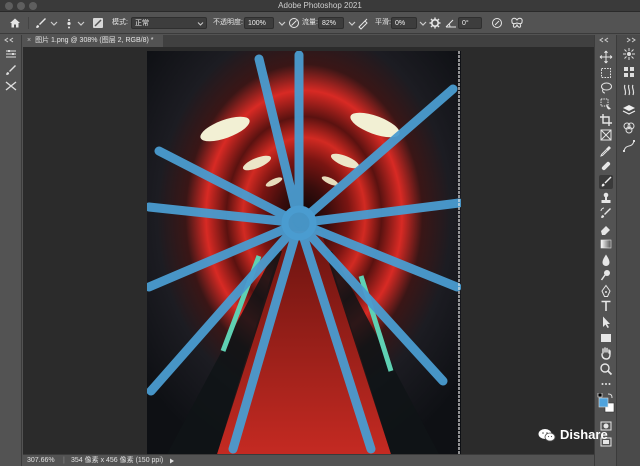 Image resolution: width=640 pixels, height=466 pixels. I want to click on watermark-text: Dishare, so click(584, 434).